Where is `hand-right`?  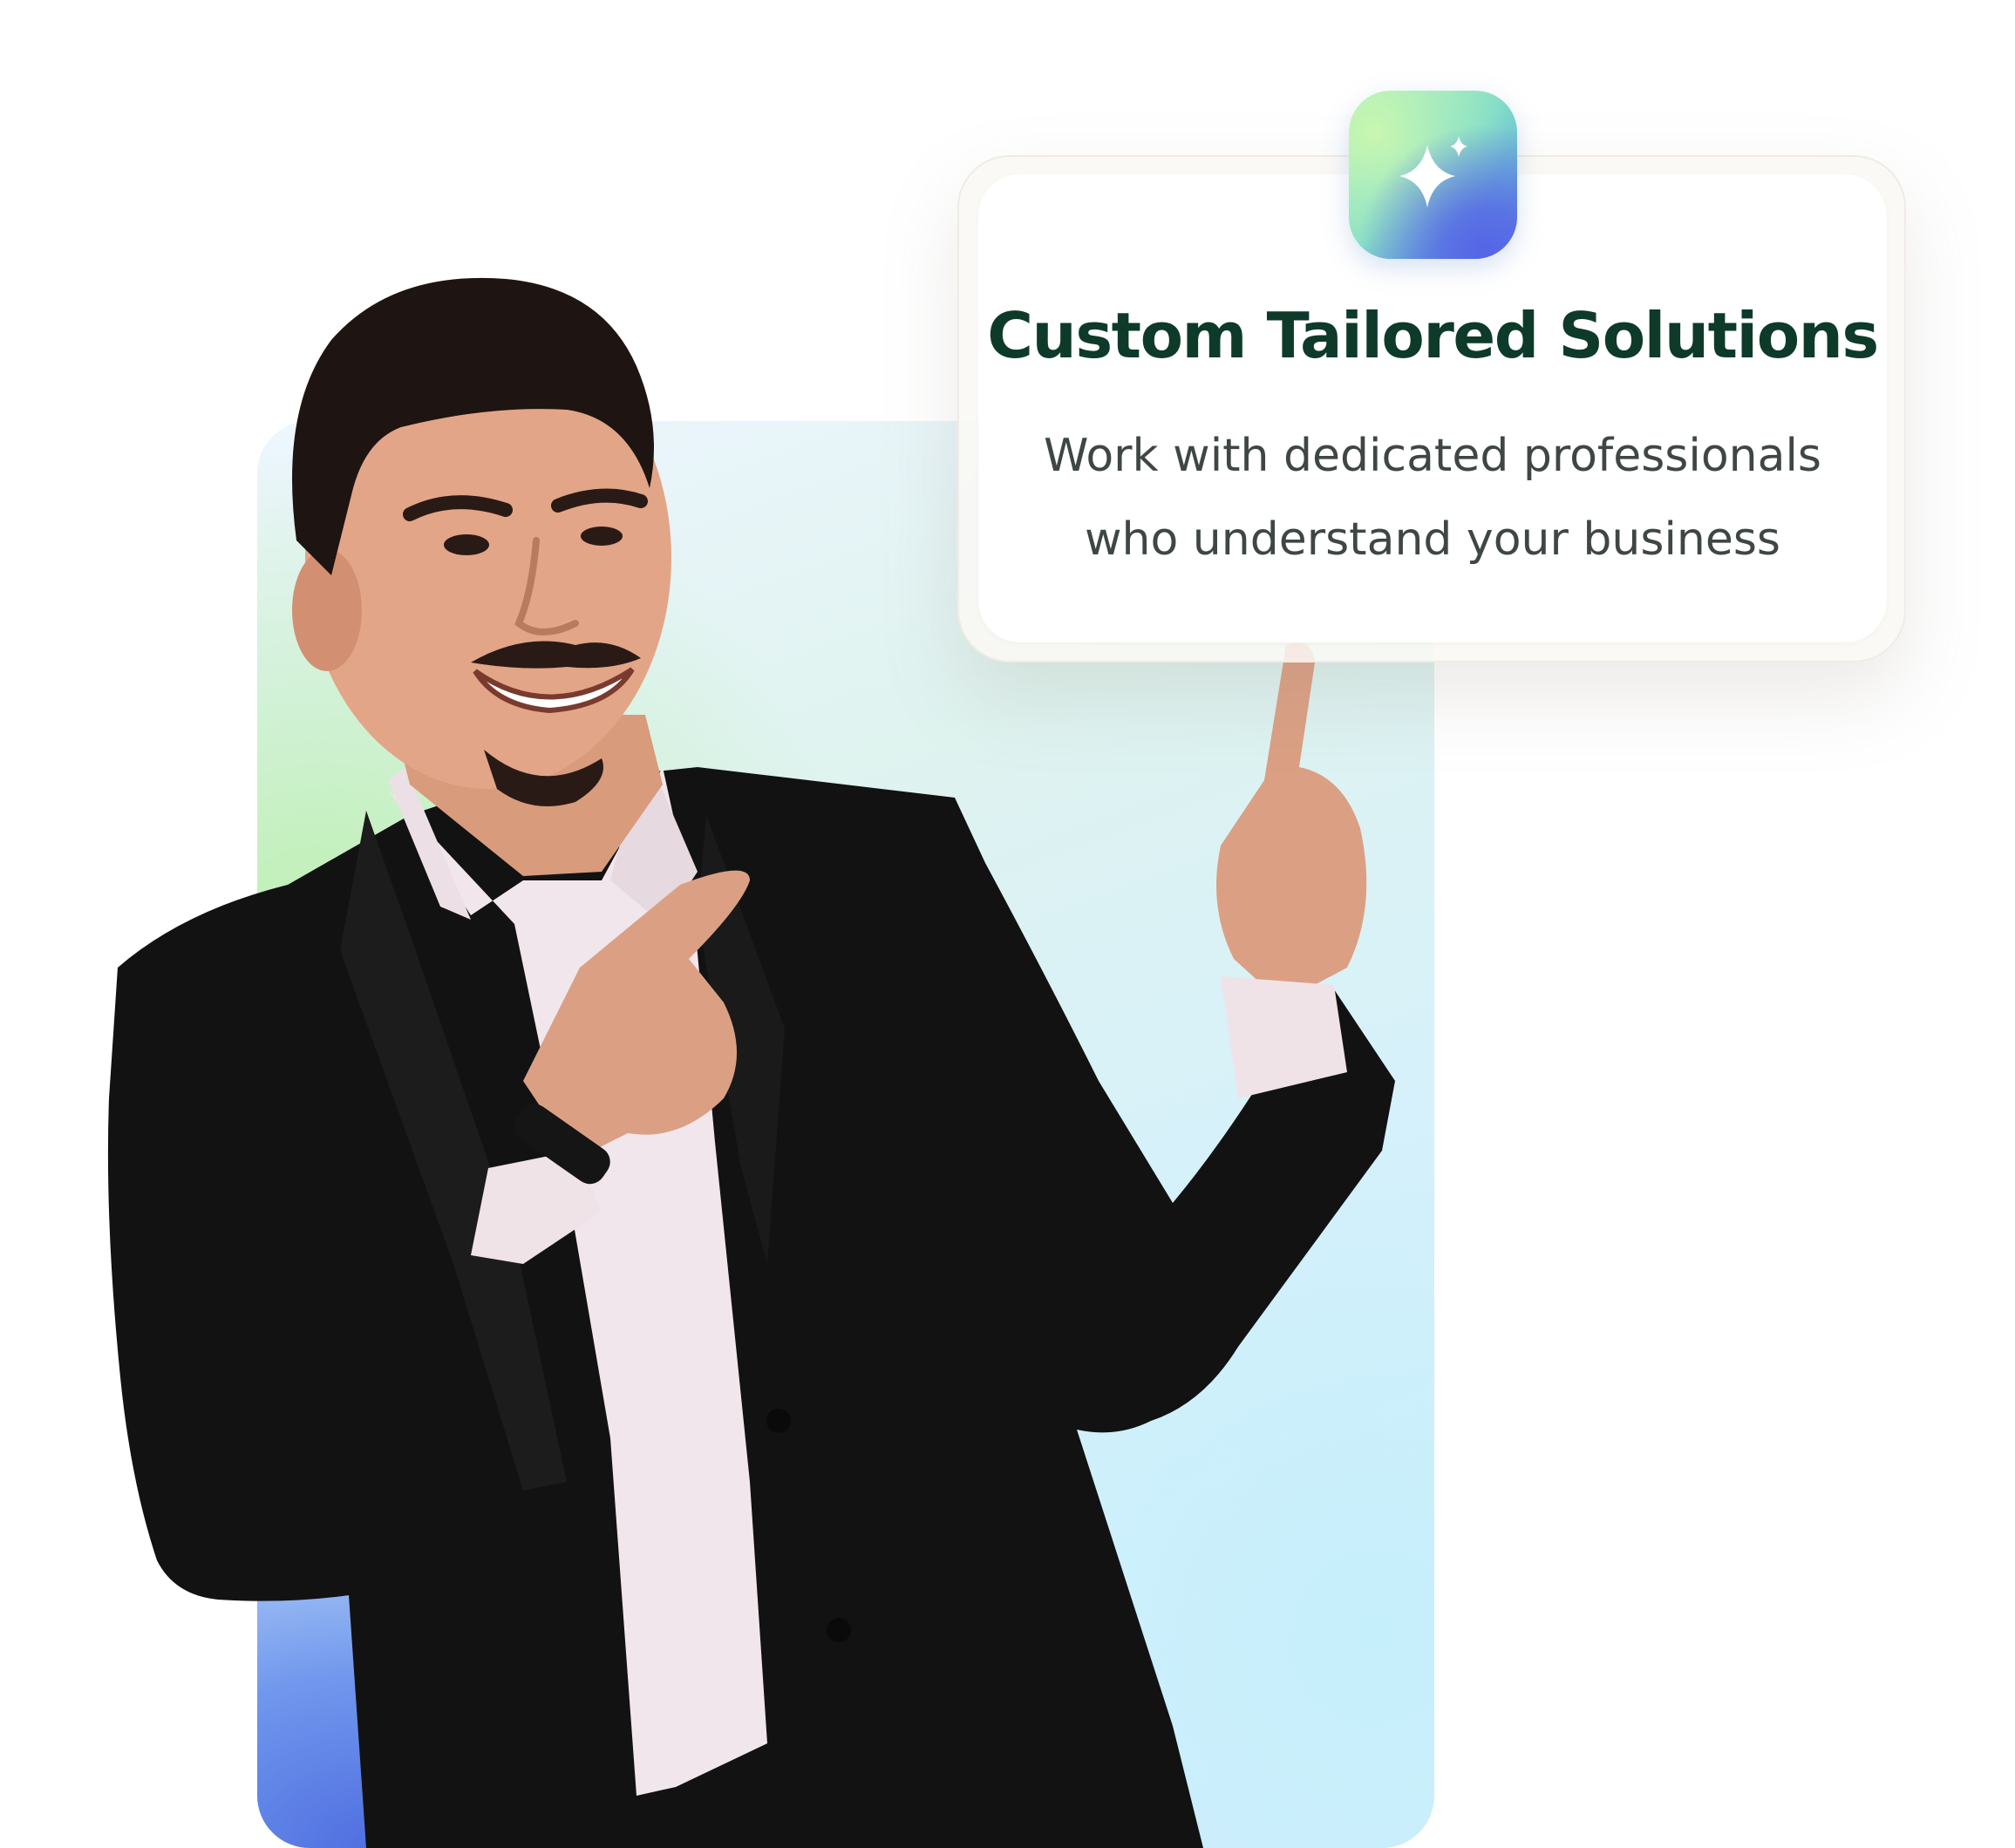 hand-right is located at coordinates (1291, 822).